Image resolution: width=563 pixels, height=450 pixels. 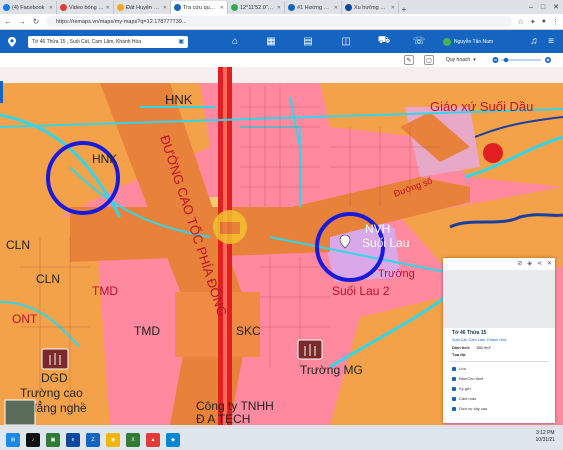 I want to click on remaps-logo-icon, so click(x=12, y=42).